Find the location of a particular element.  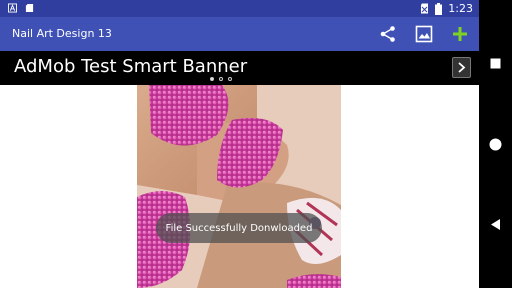

recents-icon is located at coordinates (495, 63).